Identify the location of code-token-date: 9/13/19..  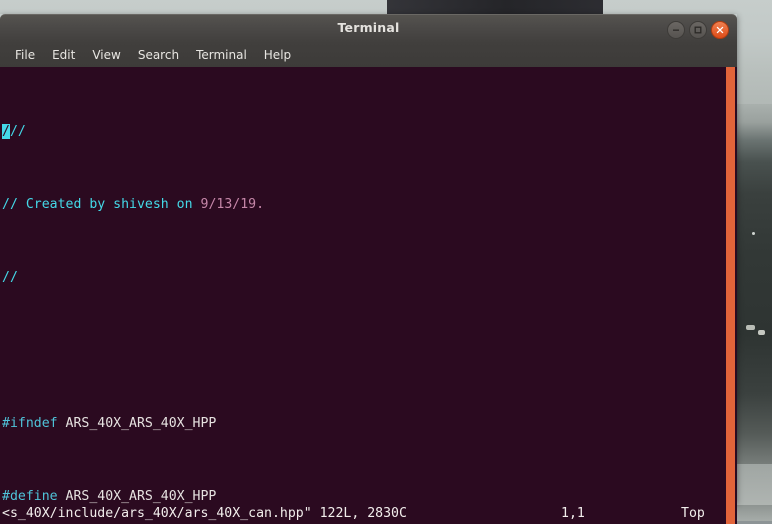
(232, 204).